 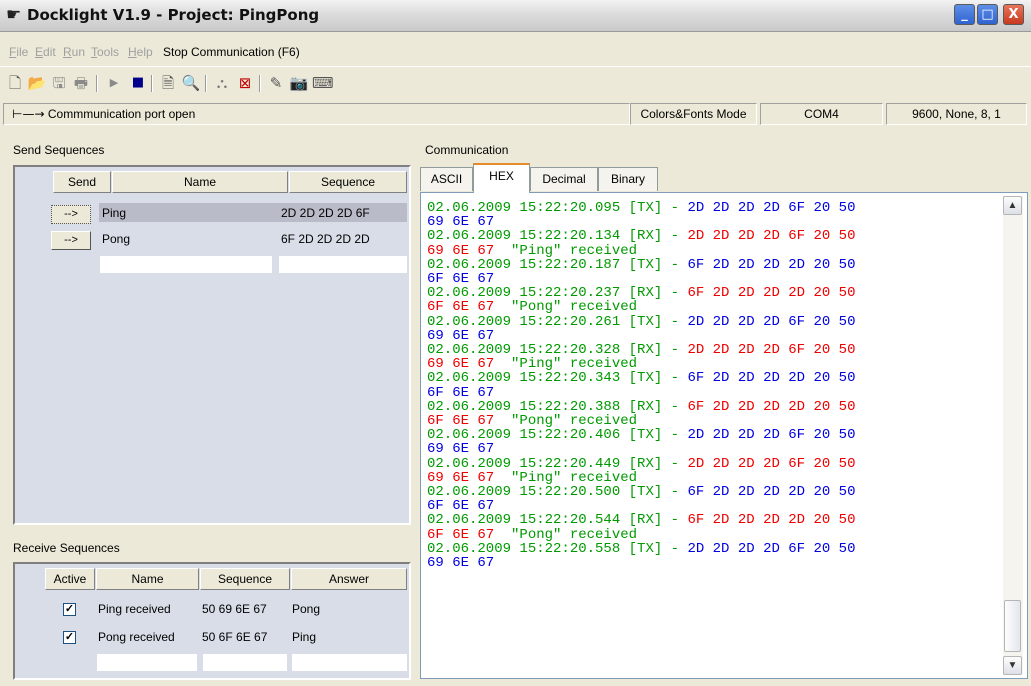 I want to click on scroll-thumb, so click(x=1012, y=626).